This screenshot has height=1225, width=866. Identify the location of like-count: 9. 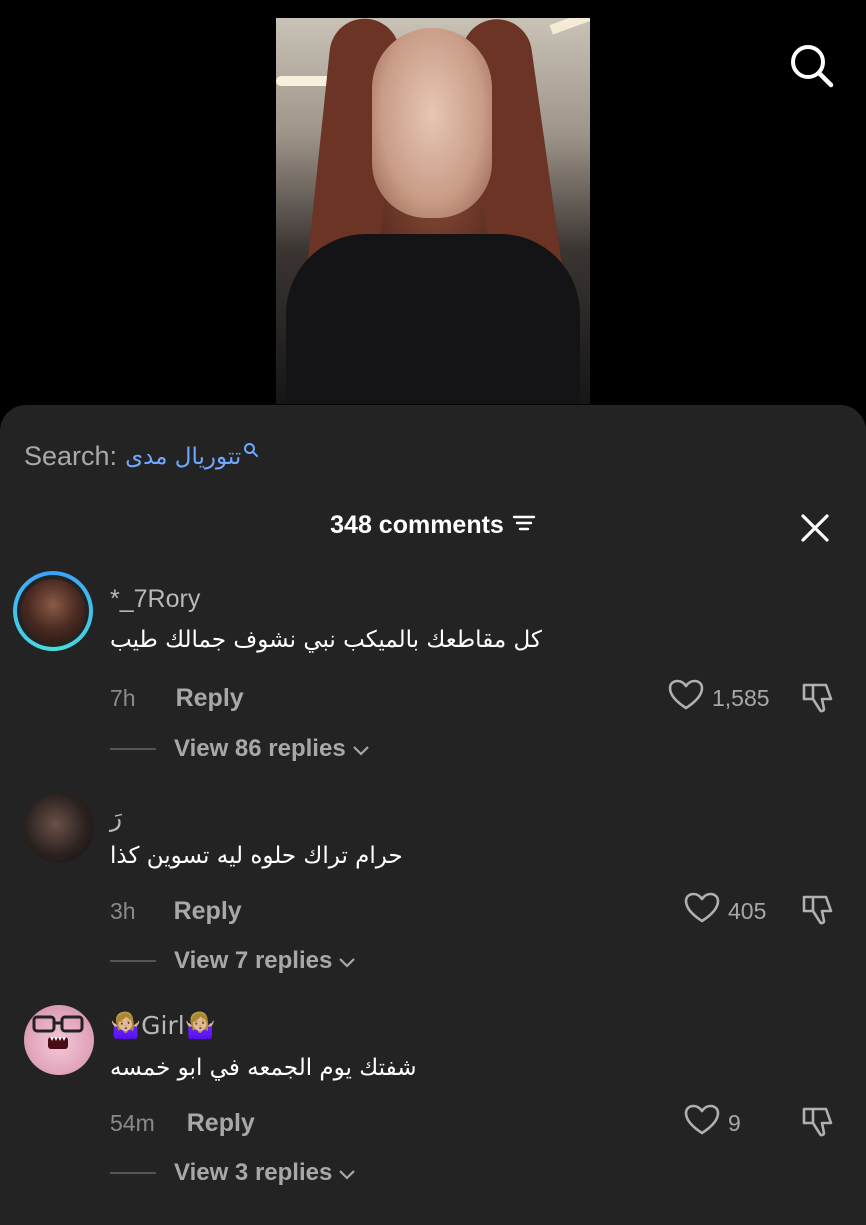
(734, 1122).